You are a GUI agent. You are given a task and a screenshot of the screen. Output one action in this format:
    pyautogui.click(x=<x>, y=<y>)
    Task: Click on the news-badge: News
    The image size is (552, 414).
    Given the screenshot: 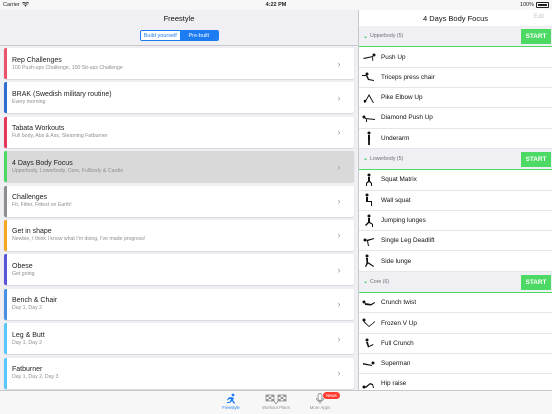 What is the action you would take?
    pyautogui.click(x=331, y=395)
    